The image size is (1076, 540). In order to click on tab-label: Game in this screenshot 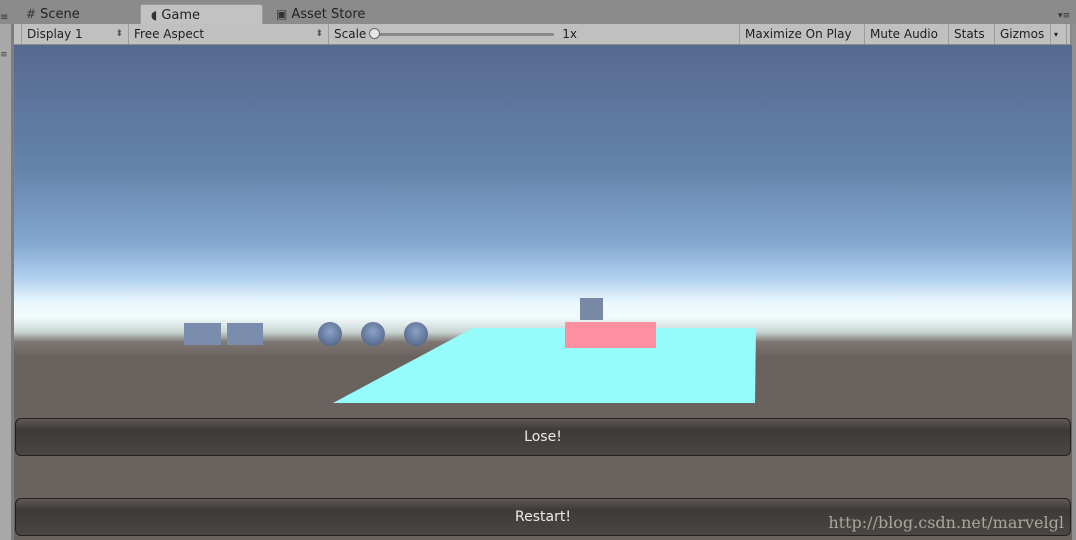, I will do `click(181, 15)`.